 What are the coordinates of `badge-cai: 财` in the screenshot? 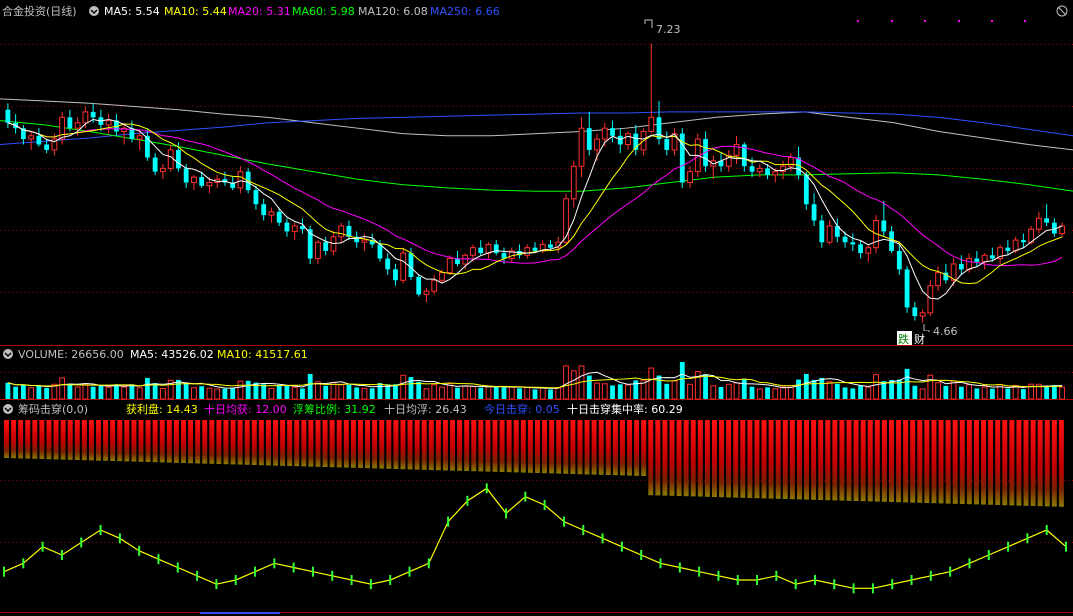 It's located at (919, 339).